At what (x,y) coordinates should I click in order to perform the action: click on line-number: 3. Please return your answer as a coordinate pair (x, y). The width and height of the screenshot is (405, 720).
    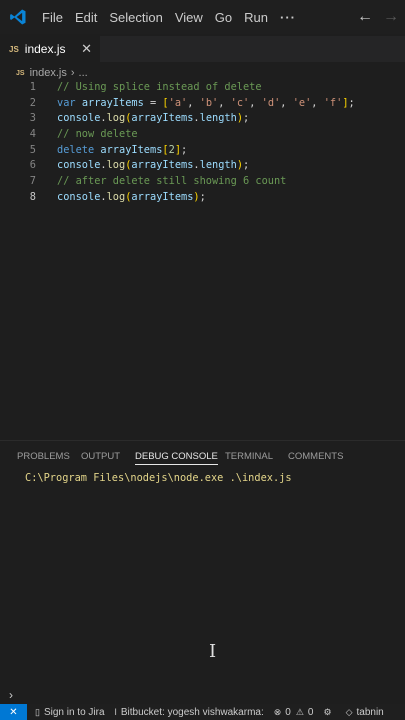
    Looking at the image, I should click on (32, 118).